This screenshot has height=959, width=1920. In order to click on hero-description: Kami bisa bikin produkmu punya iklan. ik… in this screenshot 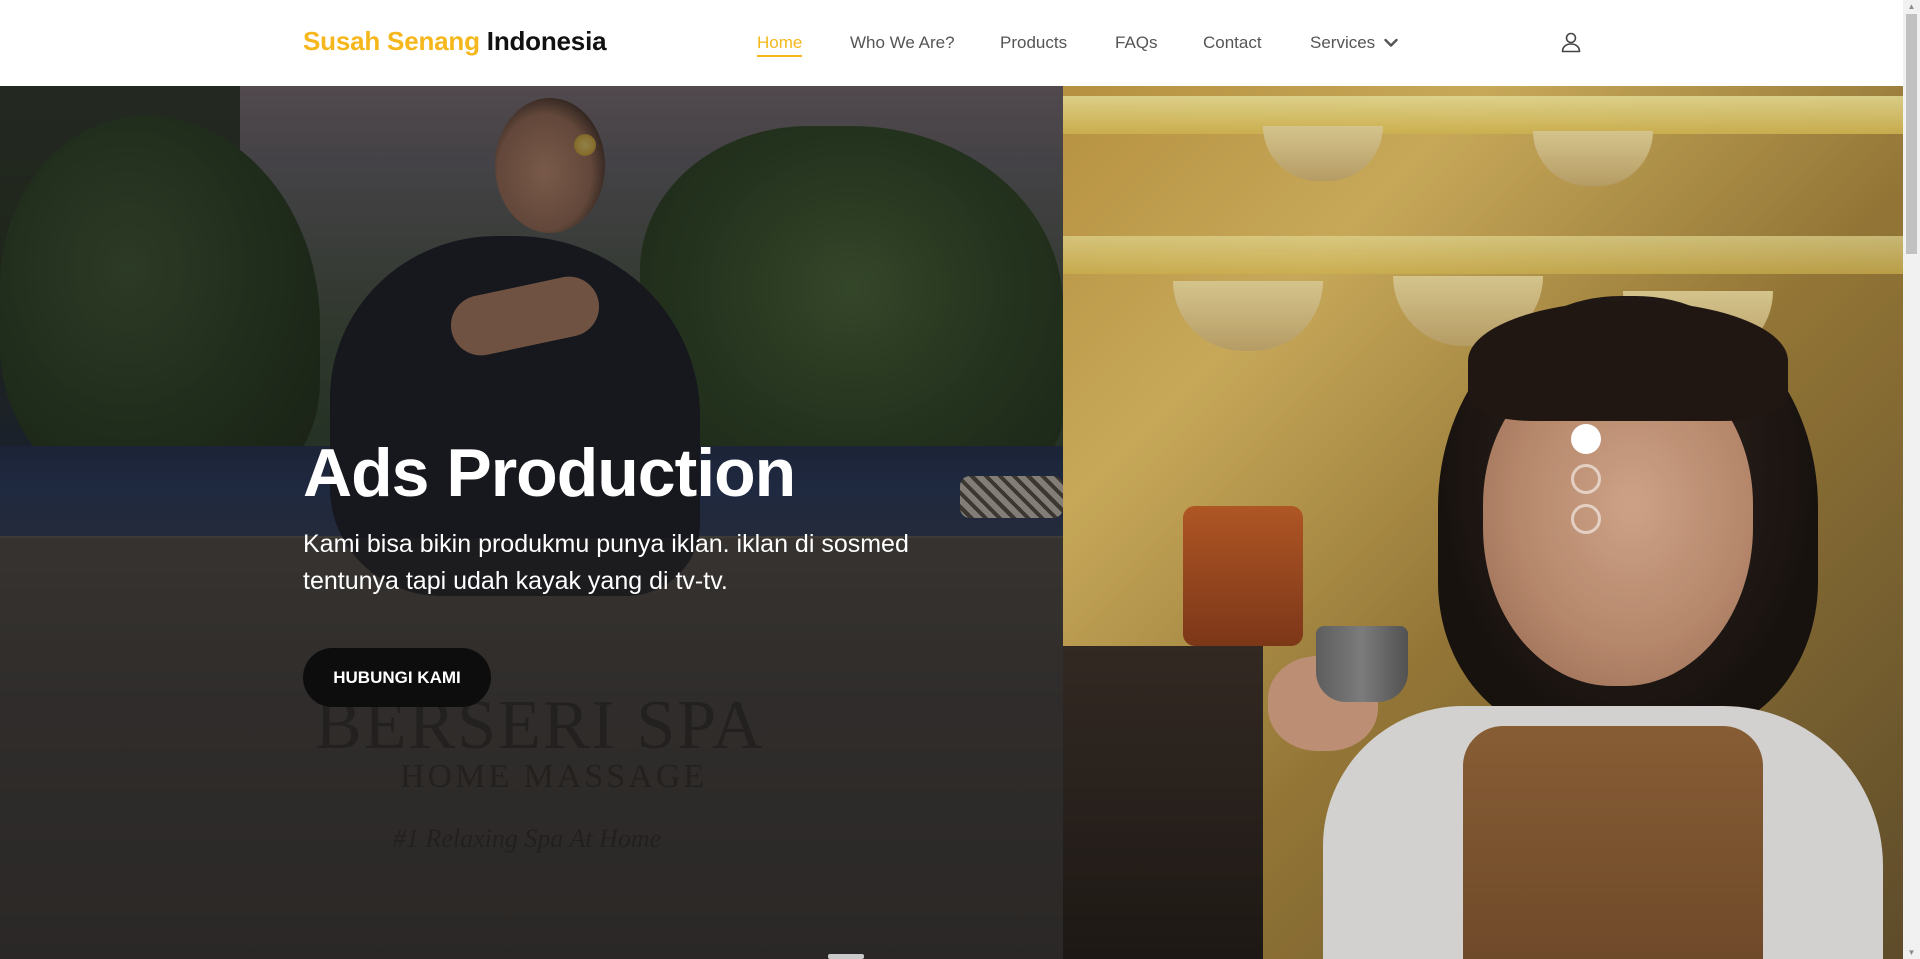, I will do `click(606, 562)`.